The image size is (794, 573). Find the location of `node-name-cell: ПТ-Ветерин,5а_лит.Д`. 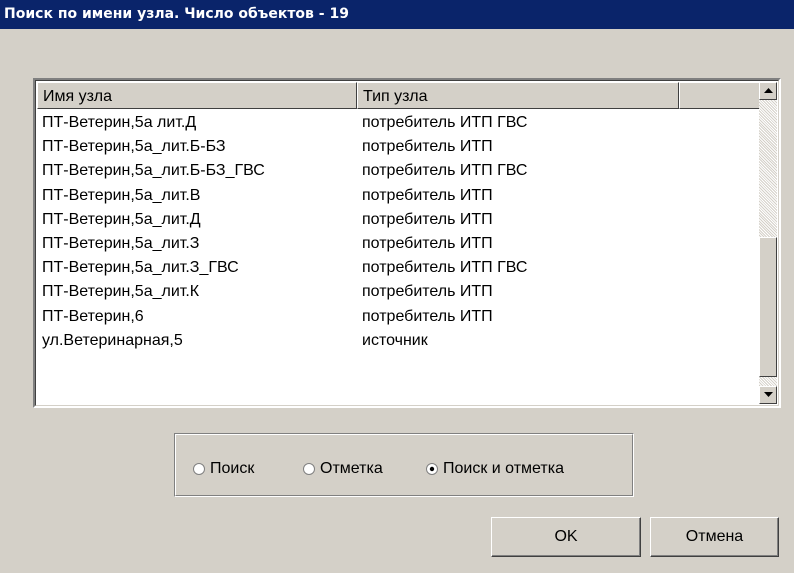

node-name-cell: ПТ-Ветерин,5а_лит.Д is located at coordinates (121, 219).